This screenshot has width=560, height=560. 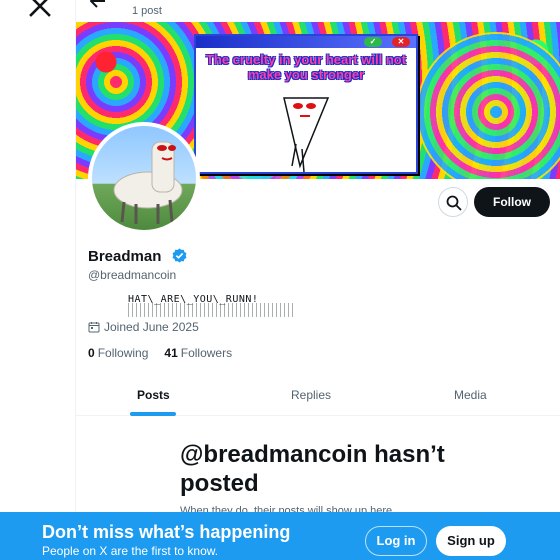 What do you see at coordinates (125, 256) in the screenshot?
I see `display-name: Breadman` at bounding box center [125, 256].